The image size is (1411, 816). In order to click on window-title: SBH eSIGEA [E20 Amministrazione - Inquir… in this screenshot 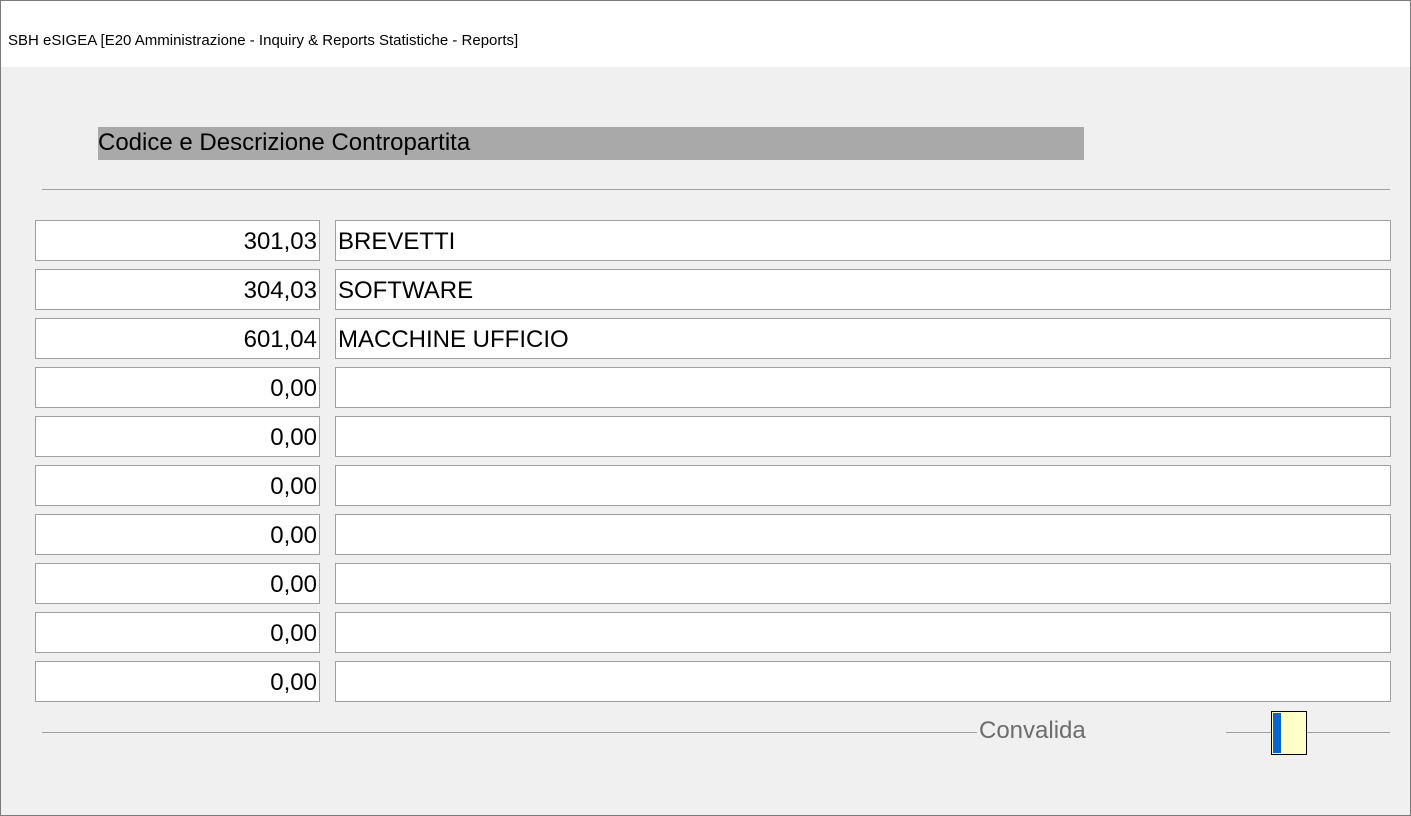, I will do `click(263, 40)`.